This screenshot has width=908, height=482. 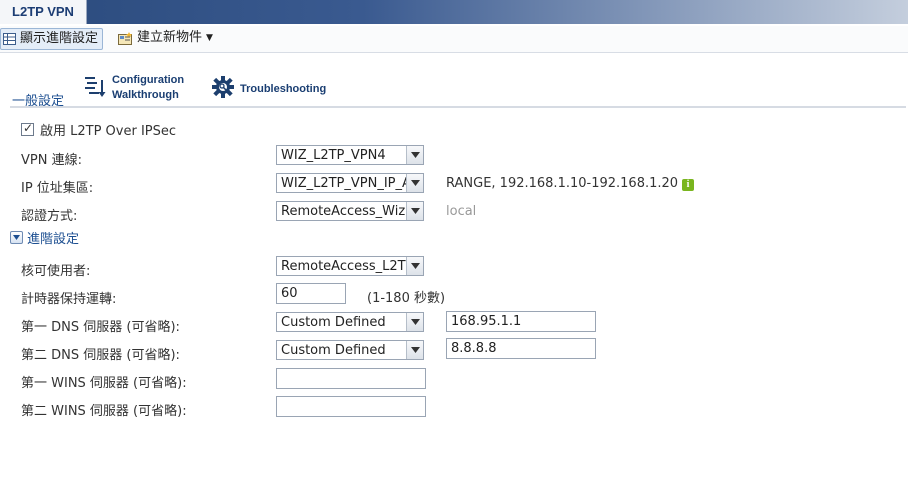 What do you see at coordinates (454, 39) in the screenshot?
I see `toolbar: 顯示進階設定 建立新物件 ▼` at bounding box center [454, 39].